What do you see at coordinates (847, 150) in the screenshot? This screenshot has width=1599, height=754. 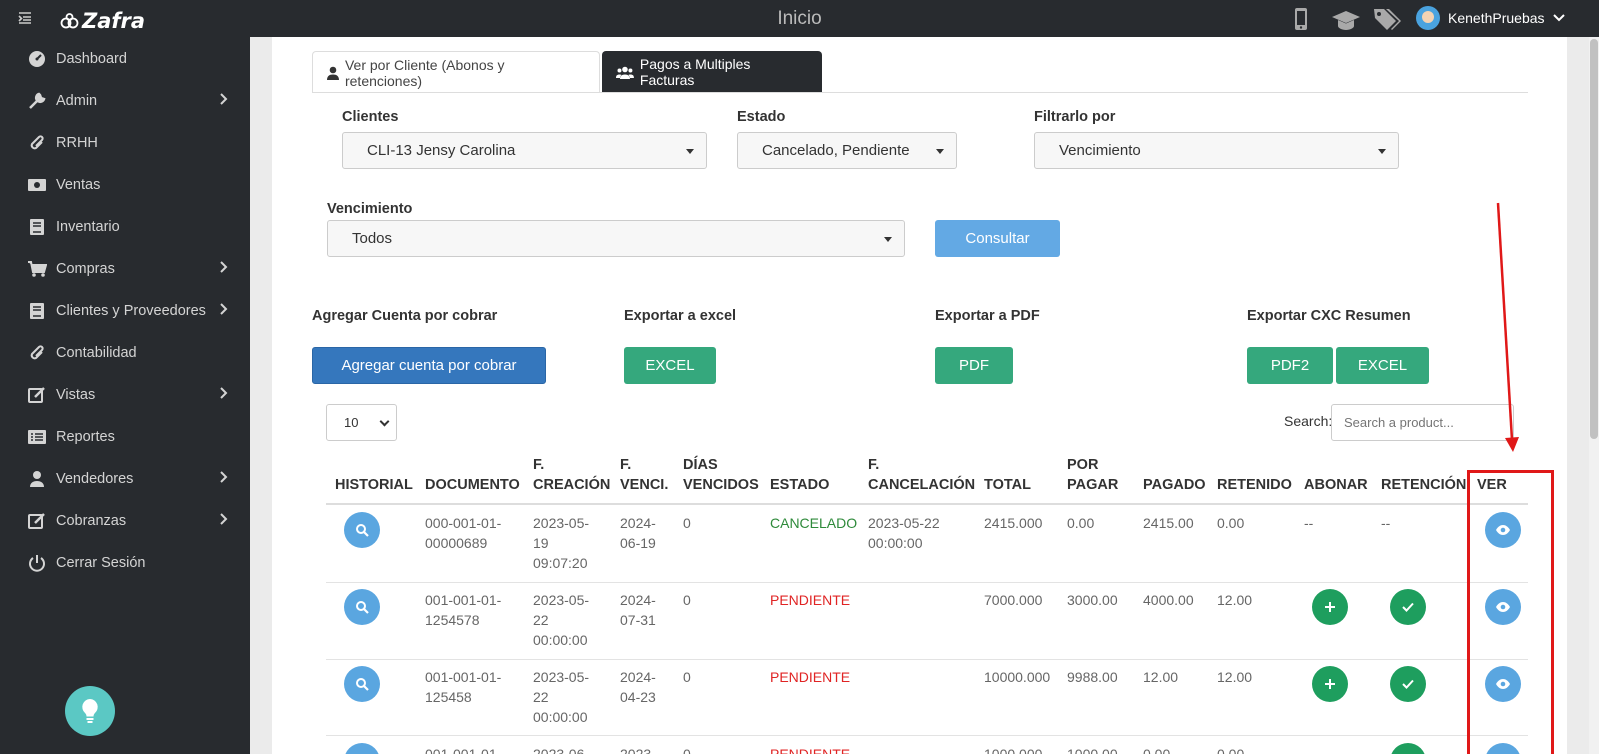 I see `estado-select: Cancelado, Pendiente` at bounding box center [847, 150].